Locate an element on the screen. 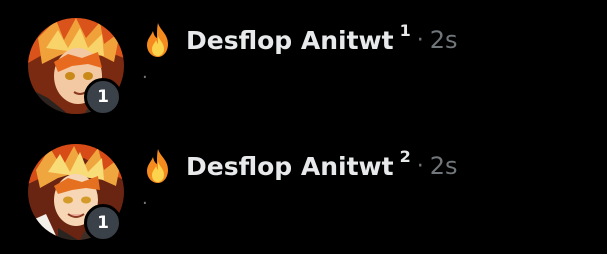 This screenshot has width=607, height=254. name-superscript: 1 is located at coordinates (405, 30).